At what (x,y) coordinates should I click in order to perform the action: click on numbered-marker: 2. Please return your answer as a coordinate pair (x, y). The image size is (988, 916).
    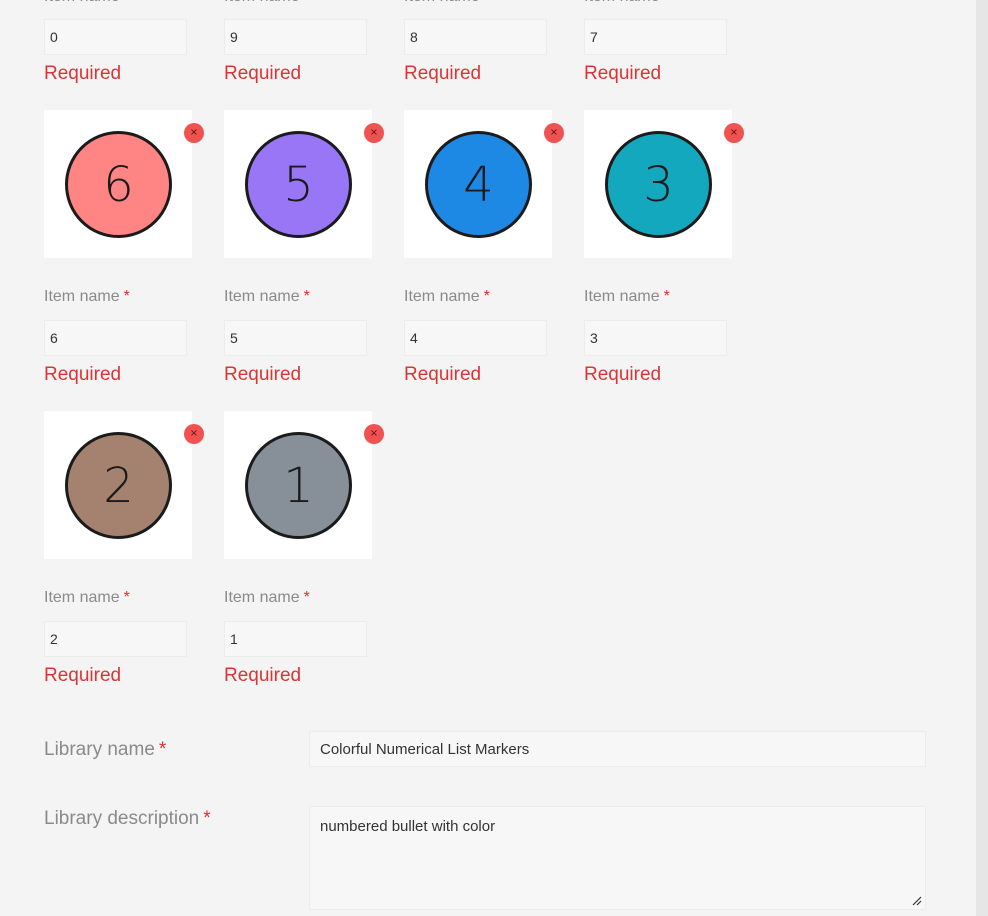
    Looking at the image, I should click on (118, 485).